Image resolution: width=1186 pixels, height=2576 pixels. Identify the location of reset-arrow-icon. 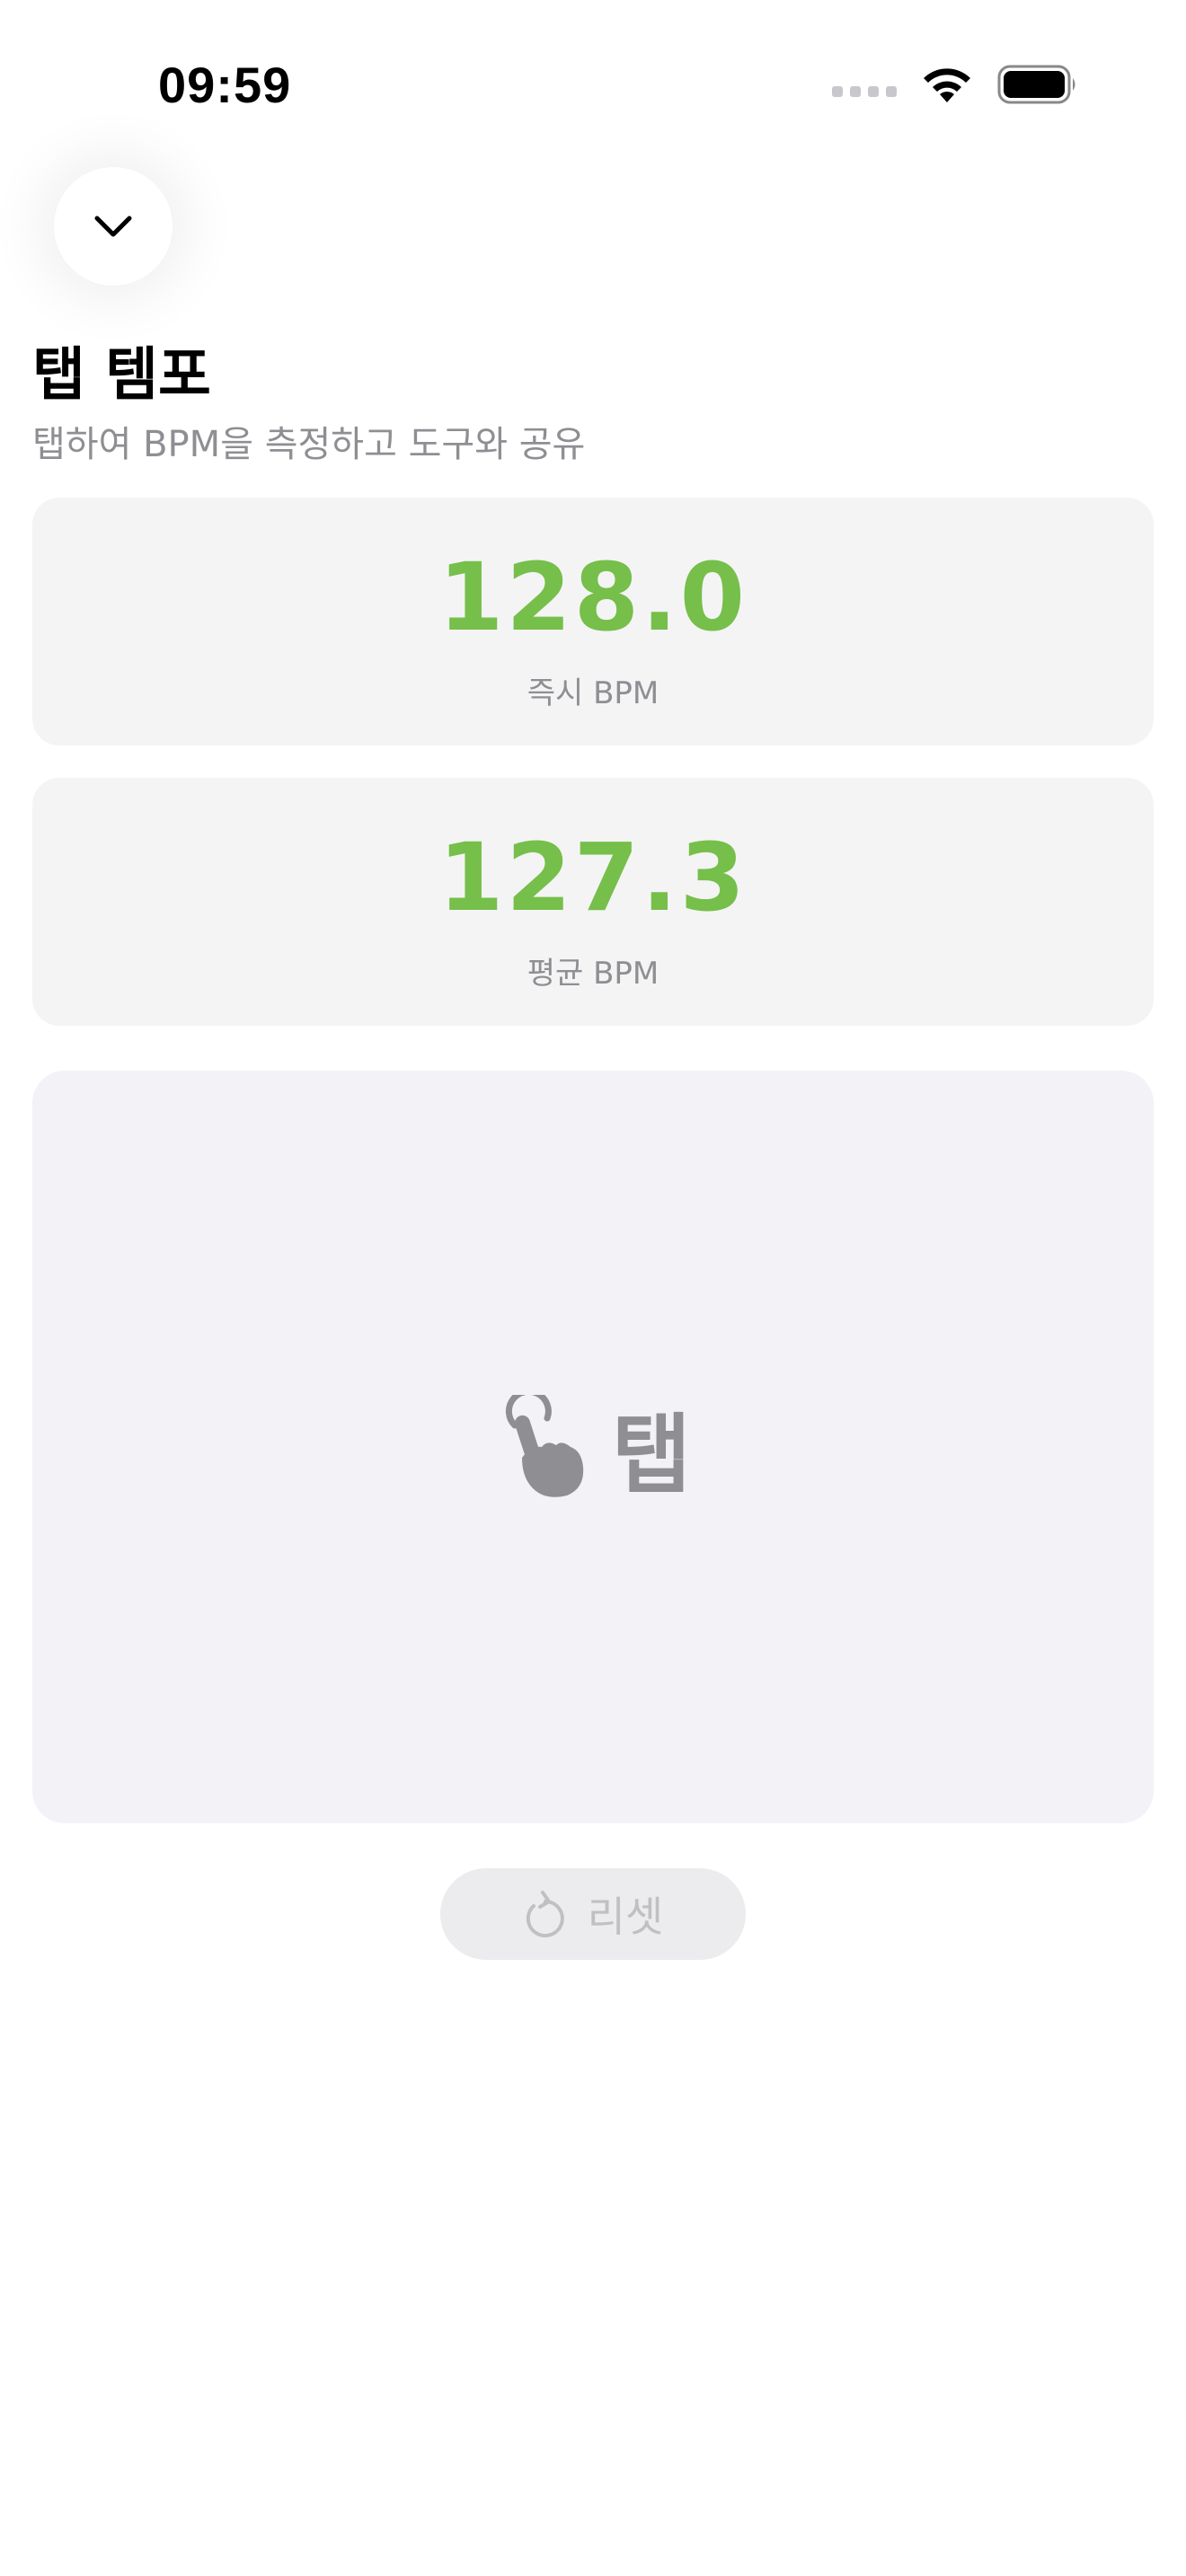
(545, 1914).